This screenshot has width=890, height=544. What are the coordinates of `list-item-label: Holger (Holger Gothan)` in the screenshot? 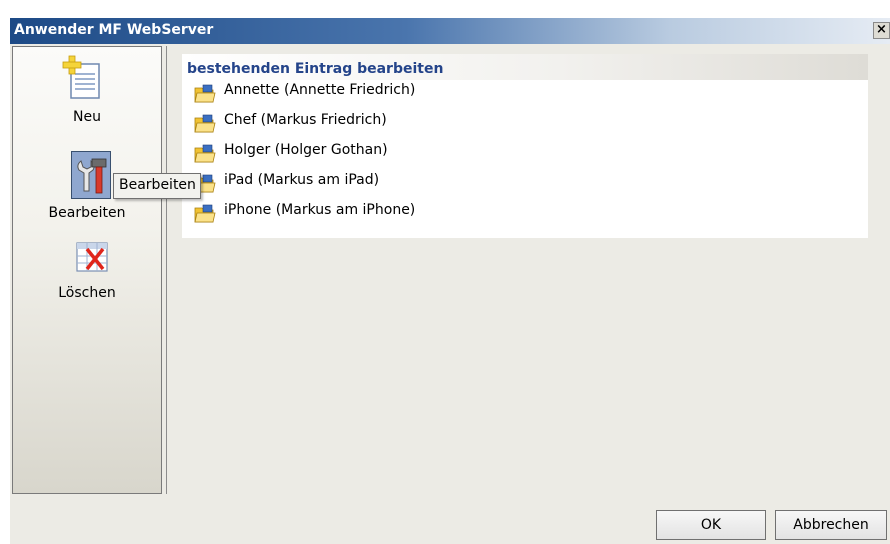 It's located at (306, 150).